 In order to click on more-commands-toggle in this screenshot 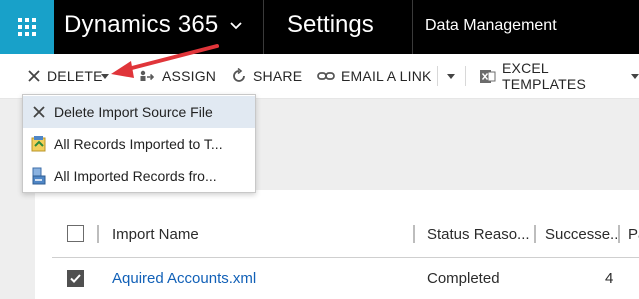, I will do `click(451, 76)`.